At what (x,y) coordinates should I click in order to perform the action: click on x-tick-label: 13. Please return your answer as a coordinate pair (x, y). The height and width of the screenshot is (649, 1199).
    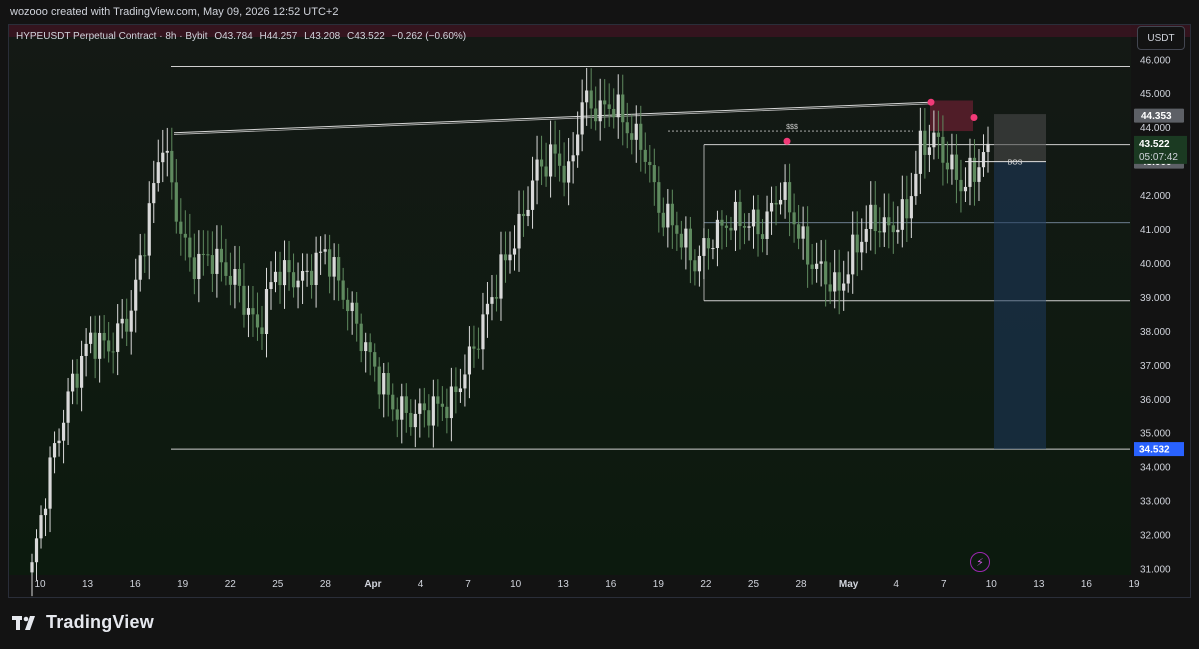
    Looking at the image, I should click on (564, 584).